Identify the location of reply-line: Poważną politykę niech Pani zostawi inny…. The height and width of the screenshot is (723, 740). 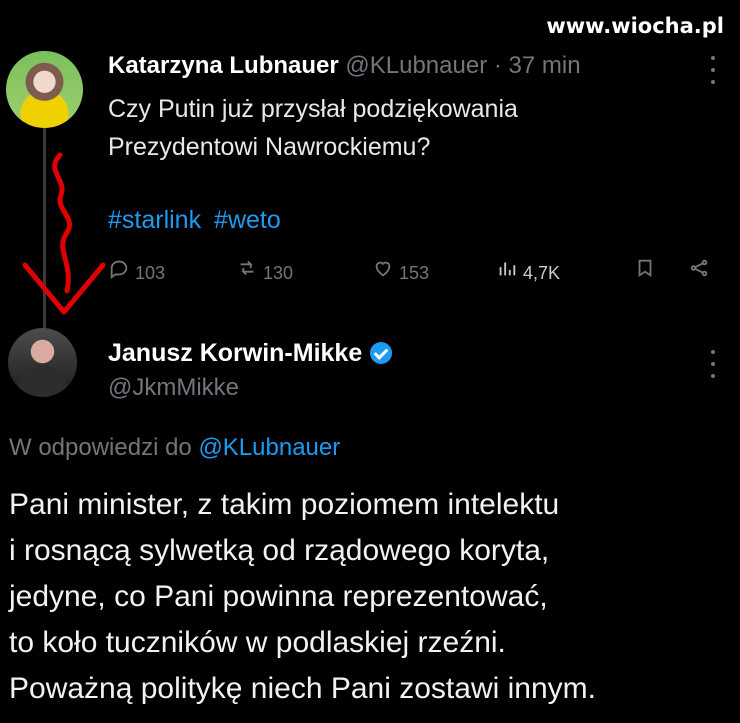
(302, 688).